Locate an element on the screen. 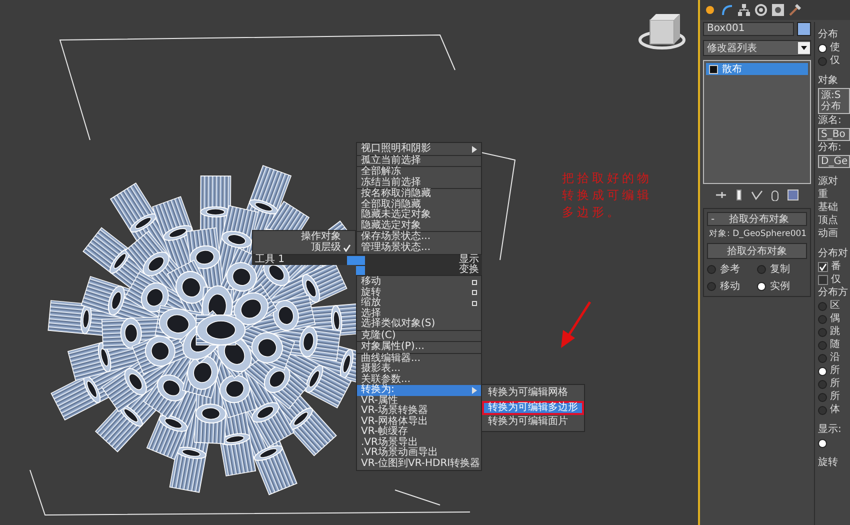 The width and height of the screenshot is (850, 525). menu-item: 选择类似对象(S) is located at coordinates (419, 324).